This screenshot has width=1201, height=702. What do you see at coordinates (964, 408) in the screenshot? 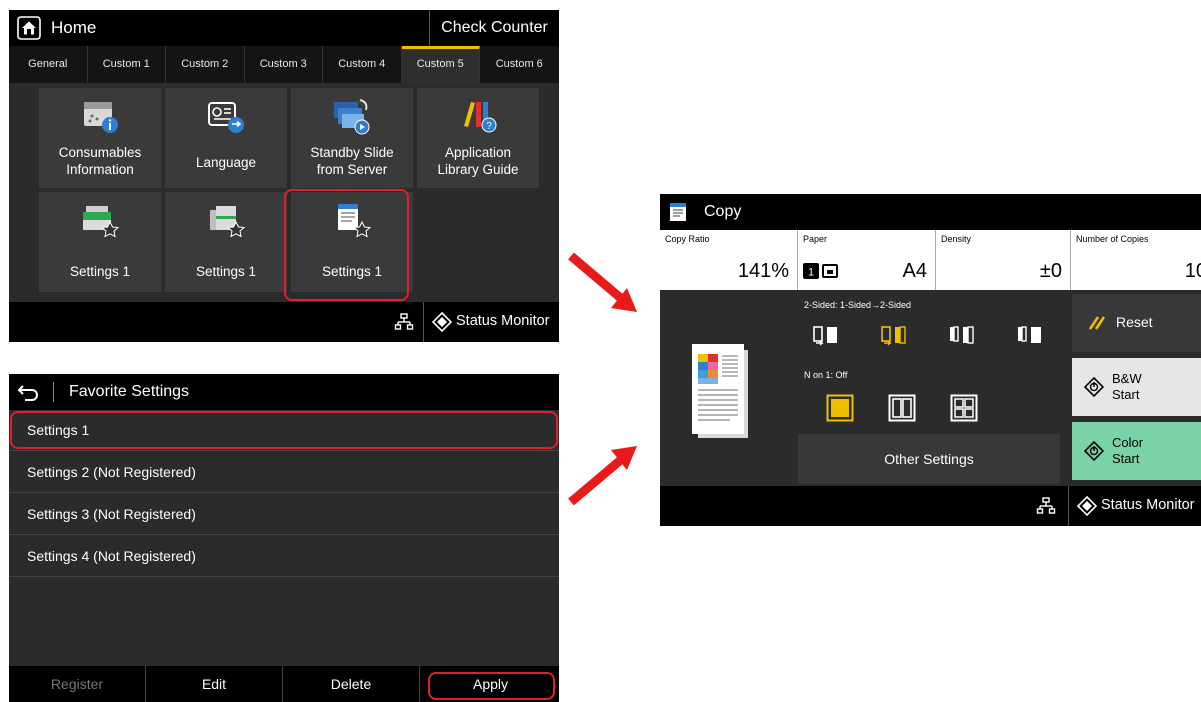
I see `four-on-1-icon` at bounding box center [964, 408].